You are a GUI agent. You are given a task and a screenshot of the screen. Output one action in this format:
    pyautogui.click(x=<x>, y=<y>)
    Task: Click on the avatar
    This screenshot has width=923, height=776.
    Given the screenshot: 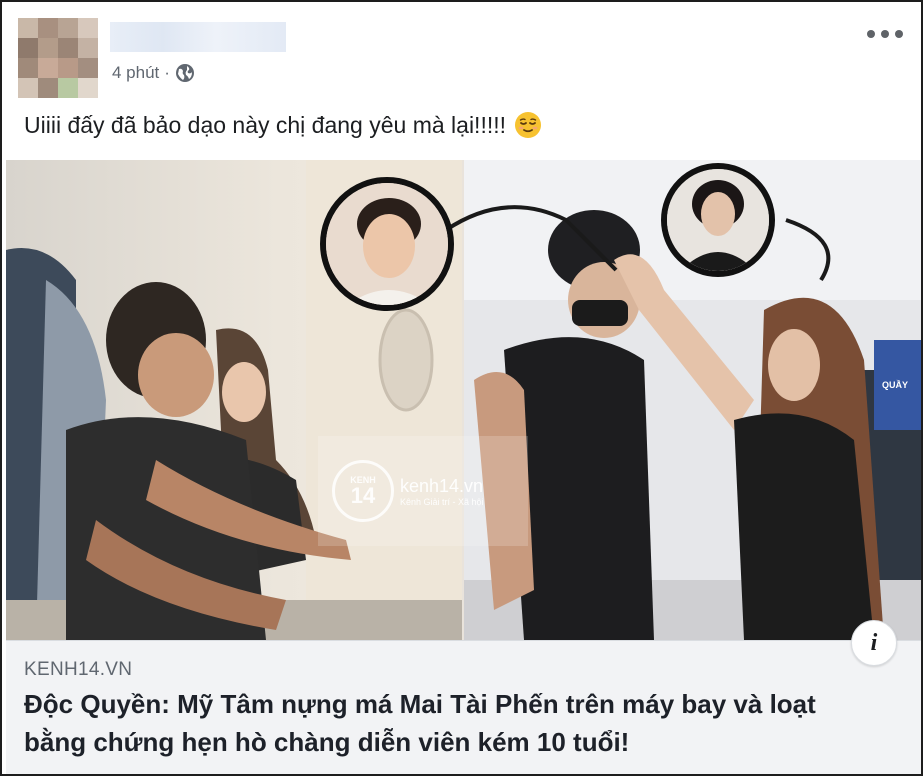 What is the action you would take?
    pyautogui.click(x=58, y=58)
    